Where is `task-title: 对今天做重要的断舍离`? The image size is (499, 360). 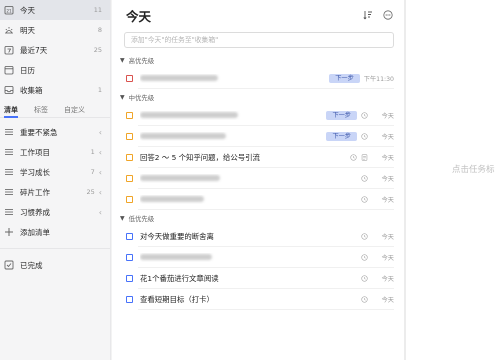
task-title: 对今天做重要的断舍离 is located at coordinates (177, 236).